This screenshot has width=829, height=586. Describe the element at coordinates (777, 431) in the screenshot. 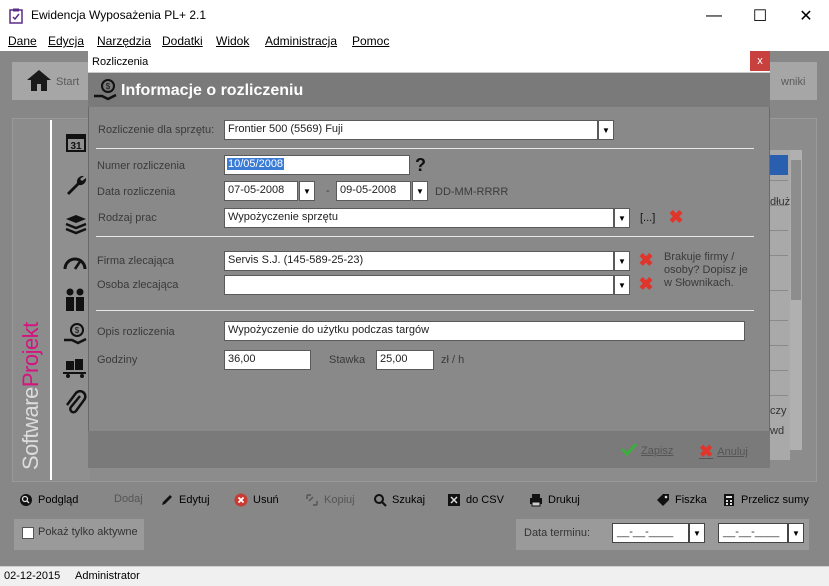

I see `list-cell-fragment: wd` at that location.